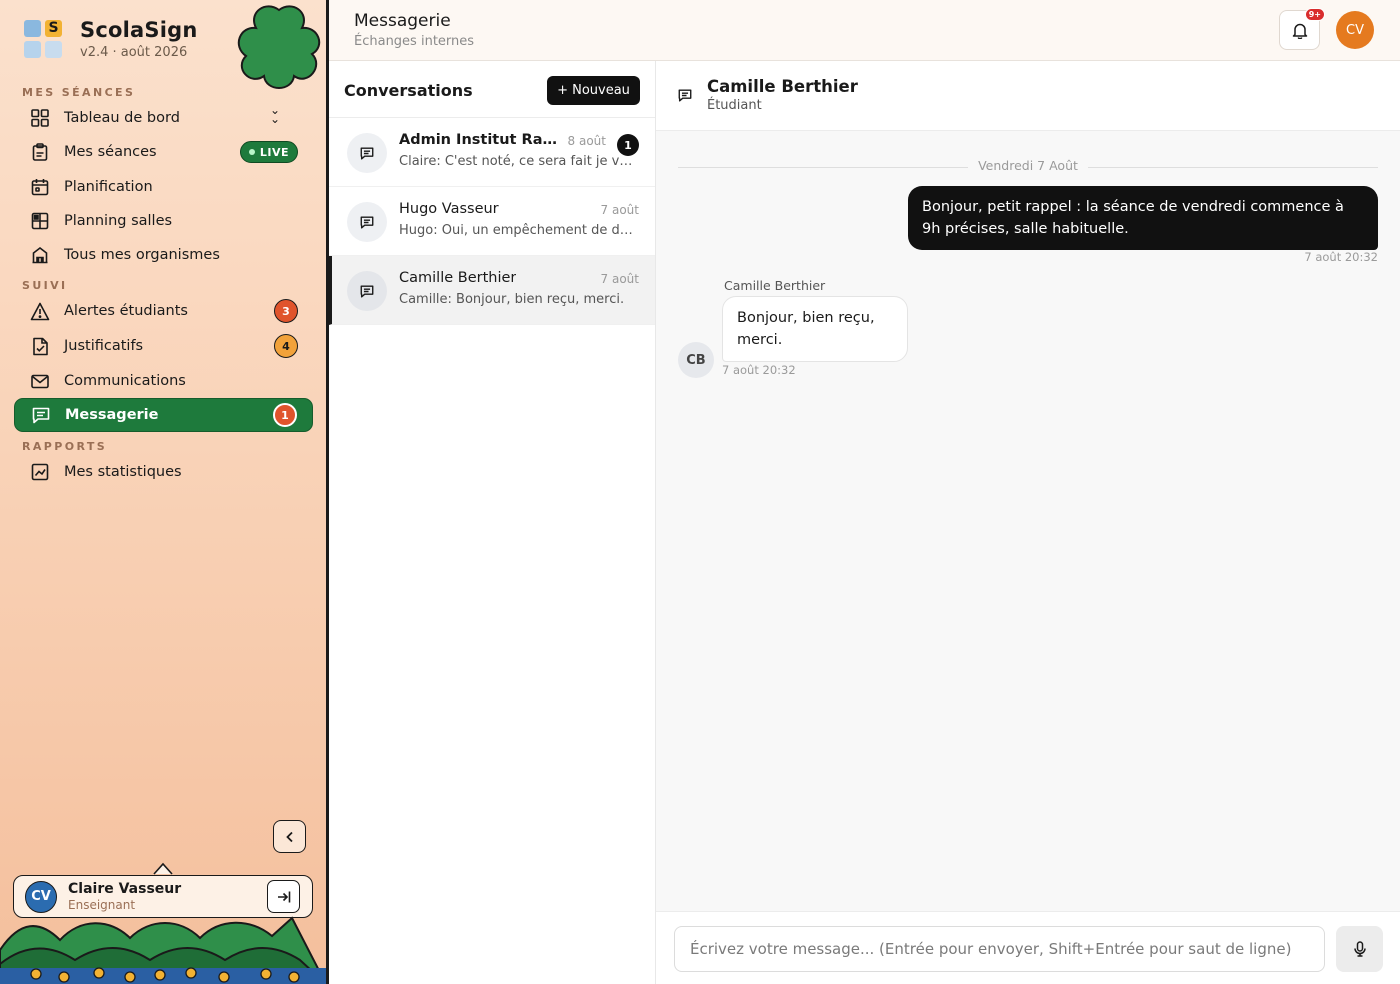 This screenshot has height=984, width=1400. What do you see at coordinates (122, 118) in the screenshot?
I see `sidebar-item-label: Tableau de bord` at bounding box center [122, 118].